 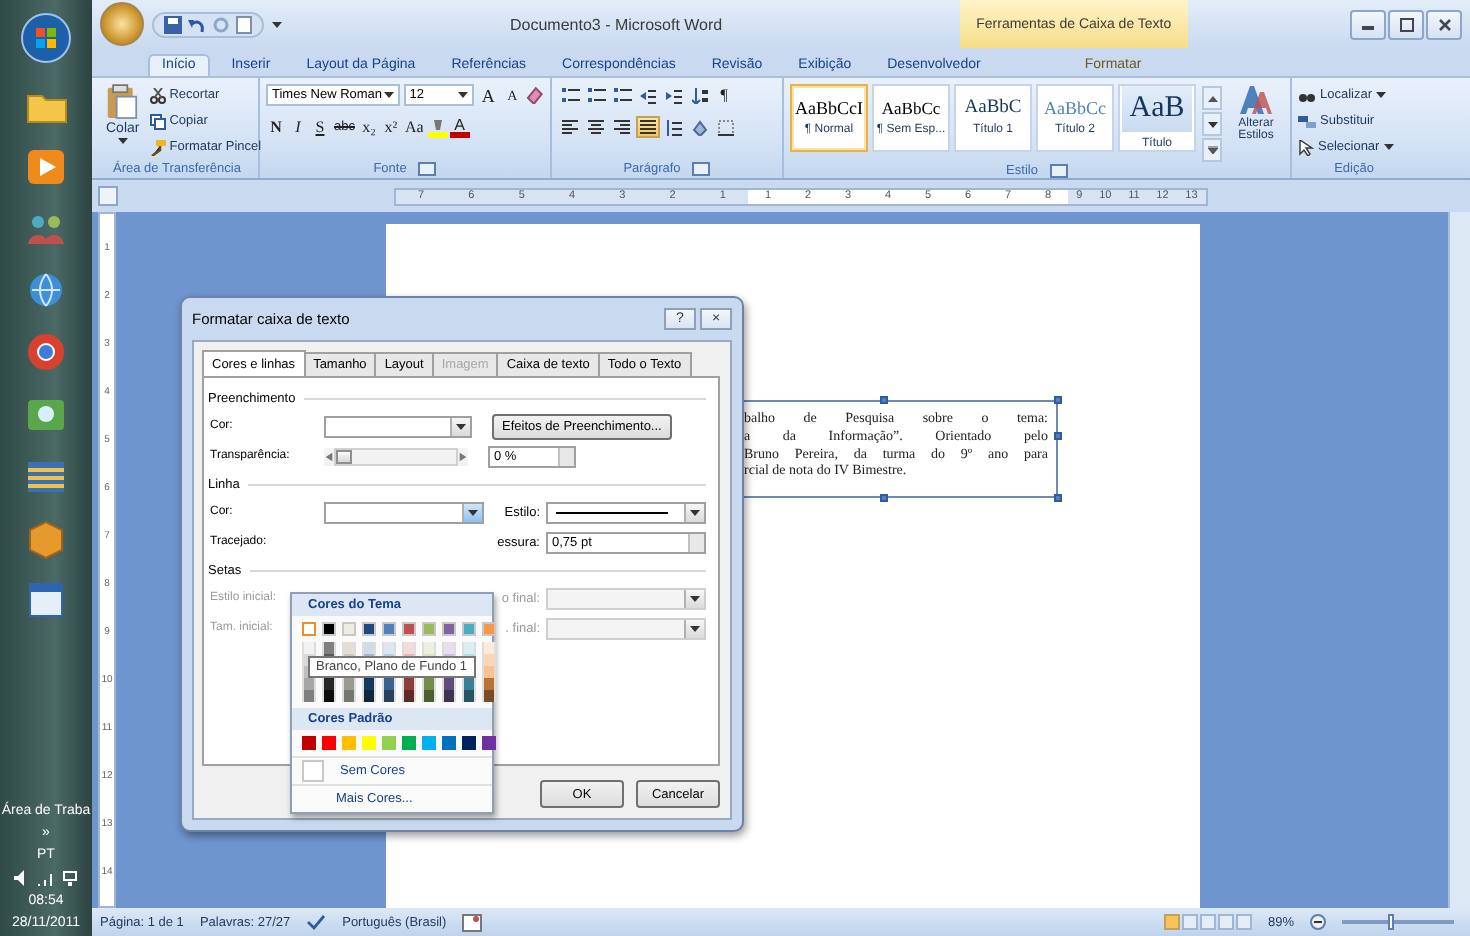 What do you see at coordinates (46, 38) in the screenshot?
I see `start-button` at bounding box center [46, 38].